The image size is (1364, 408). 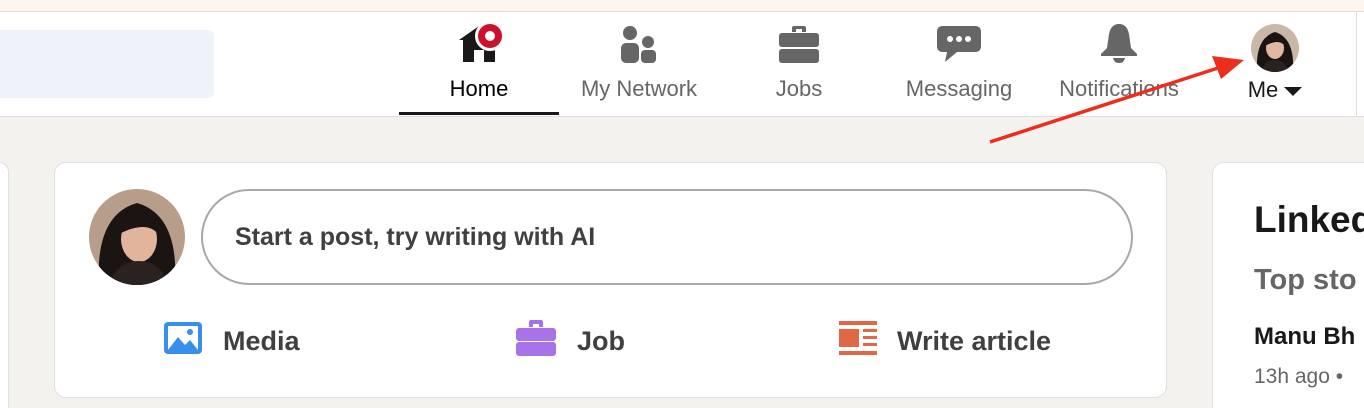 What do you see at coordinates (479, 113) in the screenshot?
I see `active-tab-indicator` at bounding box center [479, 113].